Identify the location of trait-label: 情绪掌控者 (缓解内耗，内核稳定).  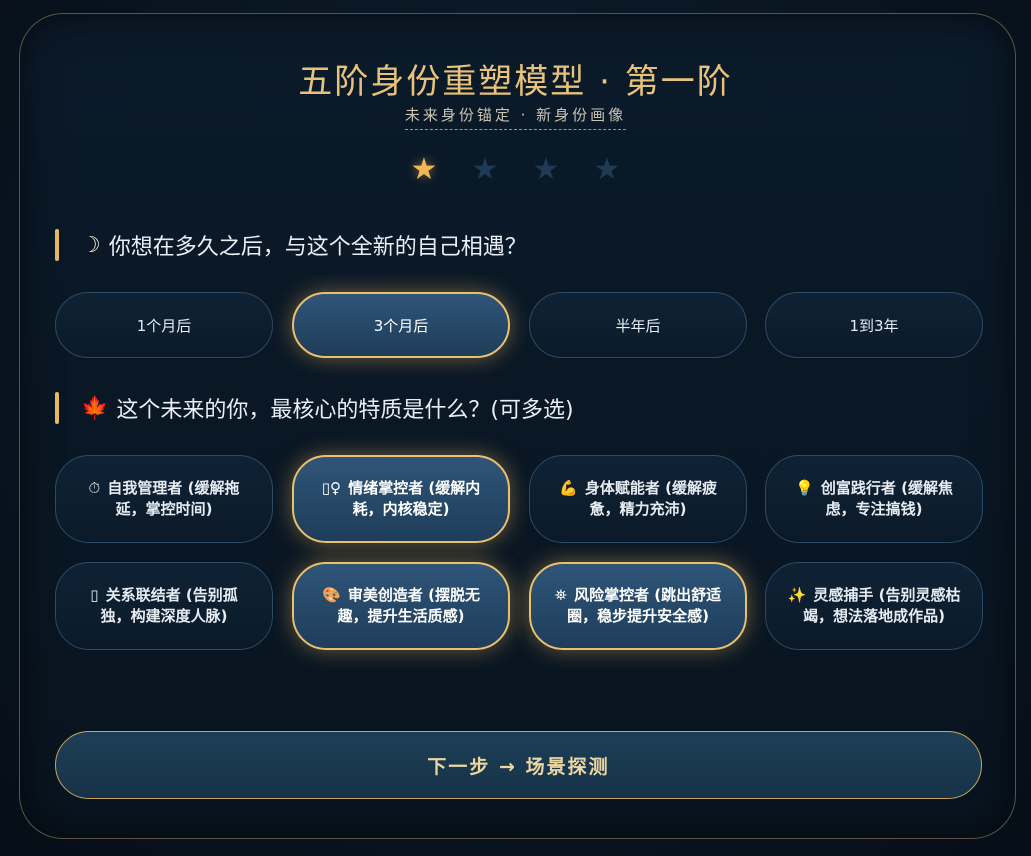
(414, 498).